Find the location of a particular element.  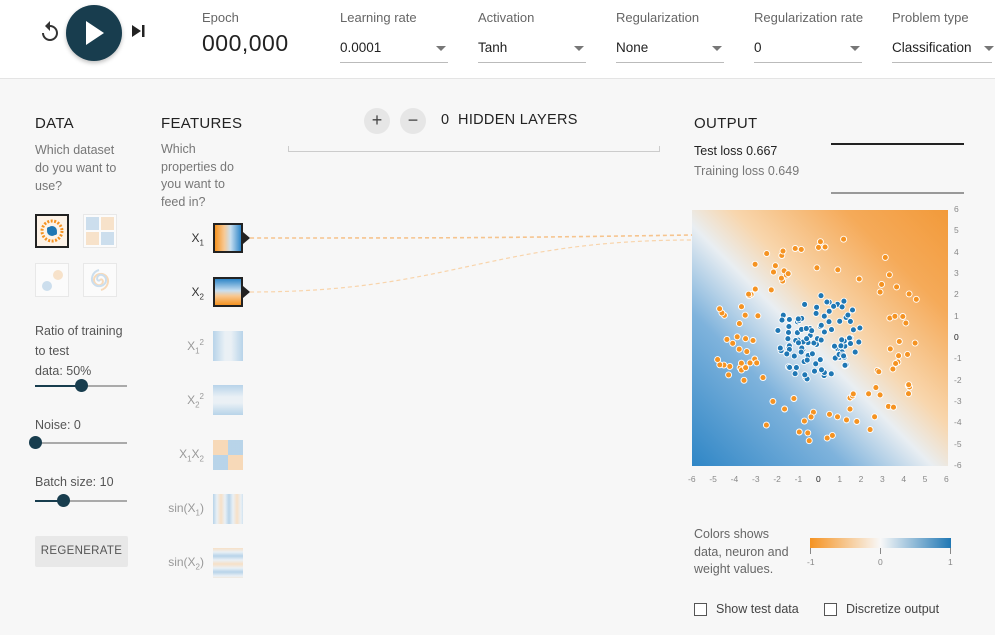

discretize-output-label: Discretize output is located at coordinates (893, 609).